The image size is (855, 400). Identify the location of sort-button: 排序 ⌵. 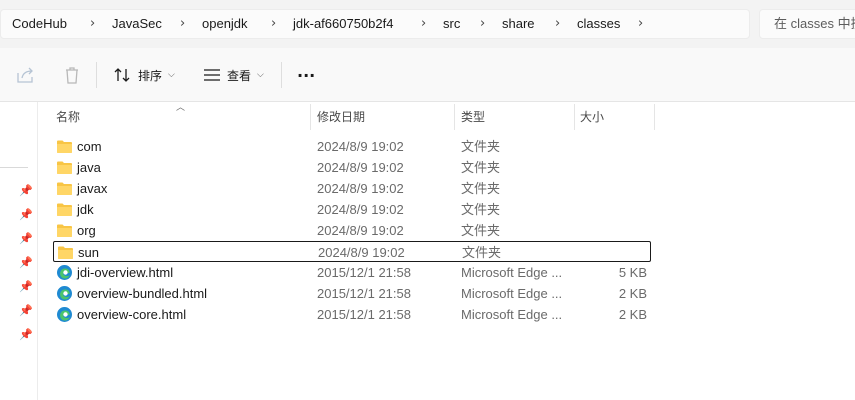
(144, 75).